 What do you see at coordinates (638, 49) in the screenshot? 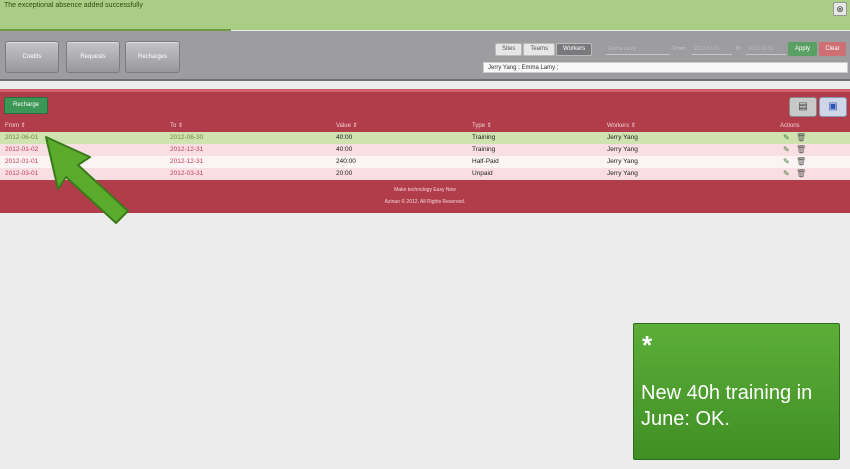
I see `worker-search-input: Emma Lamy` at bounding box center [638, 49].